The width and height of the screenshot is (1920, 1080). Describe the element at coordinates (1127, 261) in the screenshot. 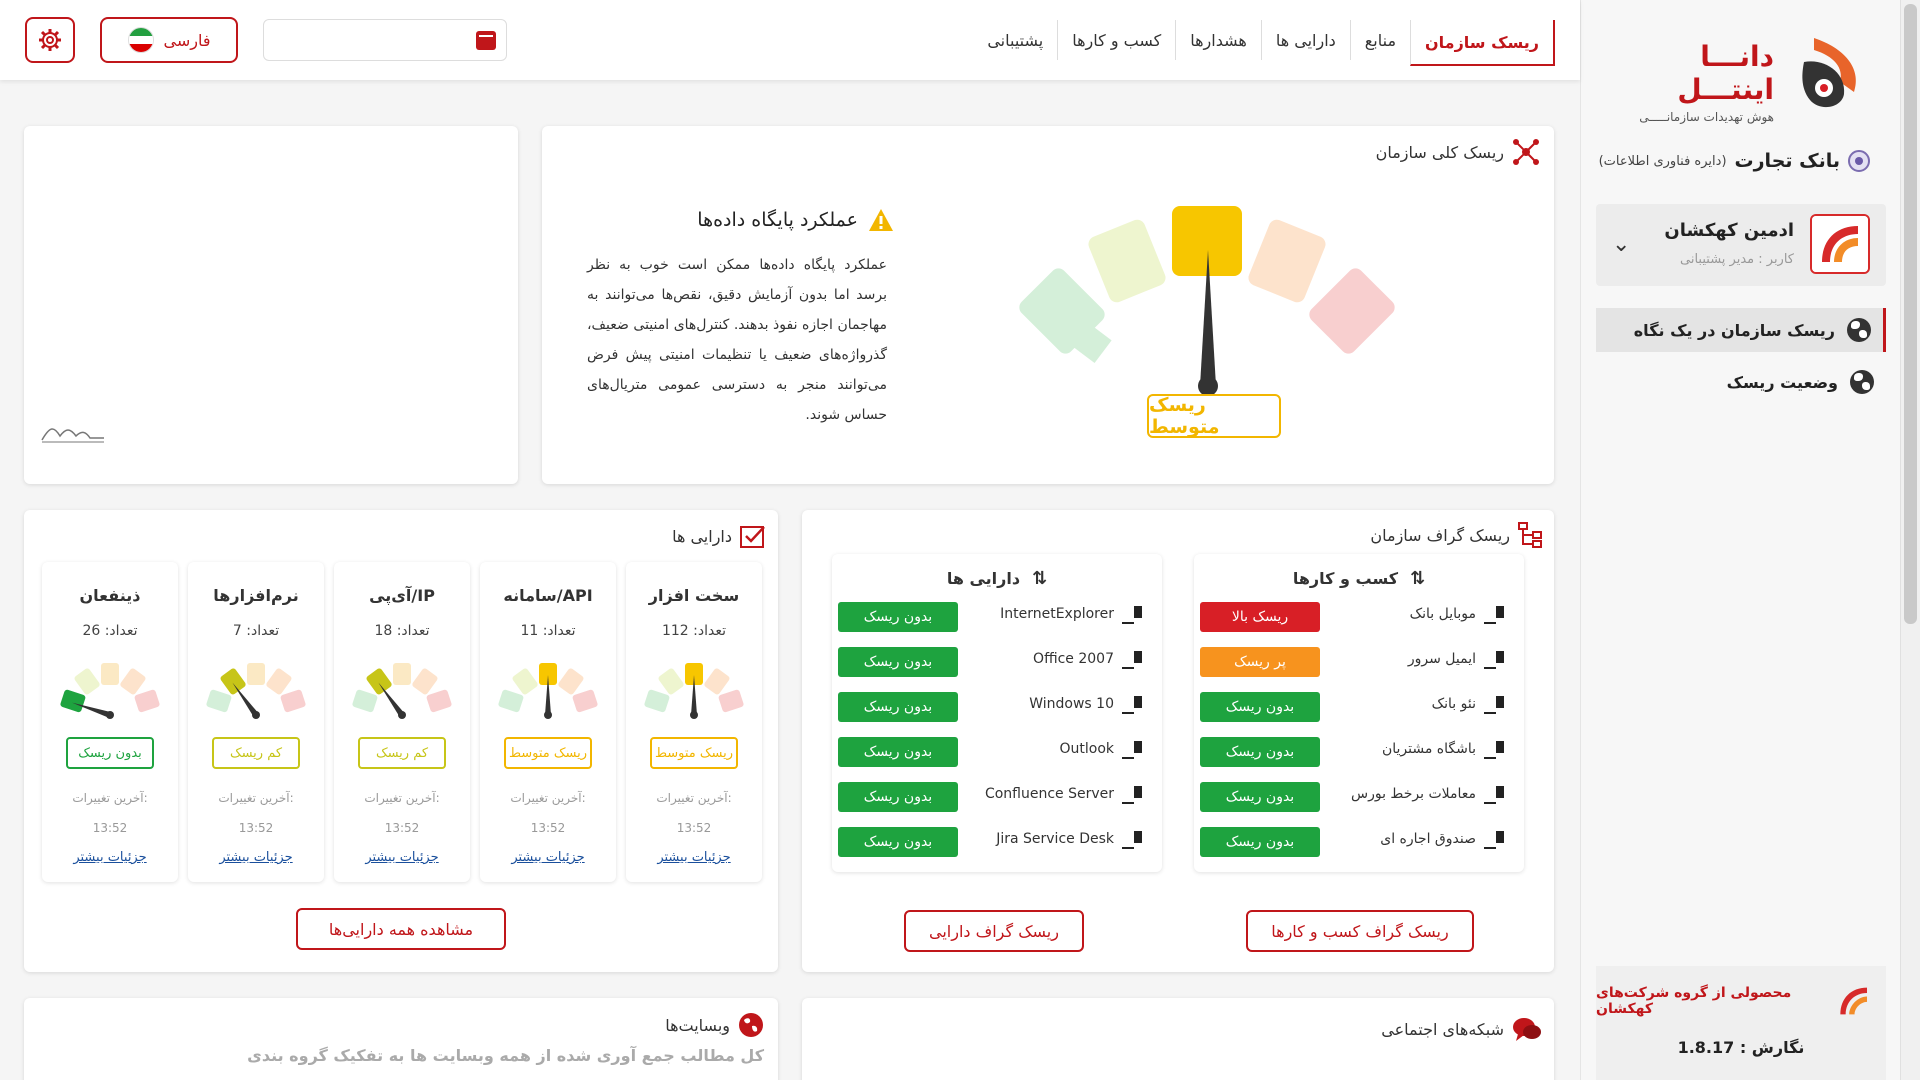

I see `gauge-segment-minor` at that location.